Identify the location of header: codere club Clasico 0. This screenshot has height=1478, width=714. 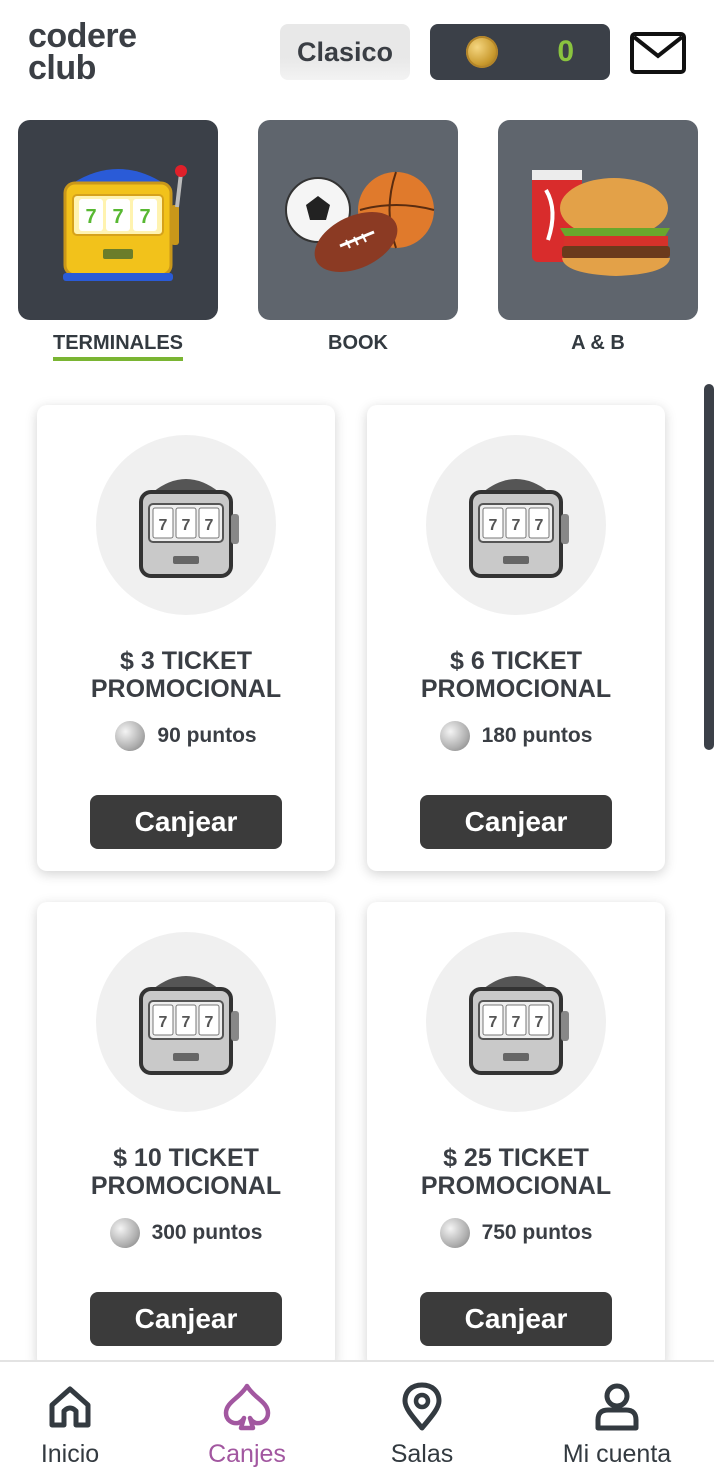
(357, 50).